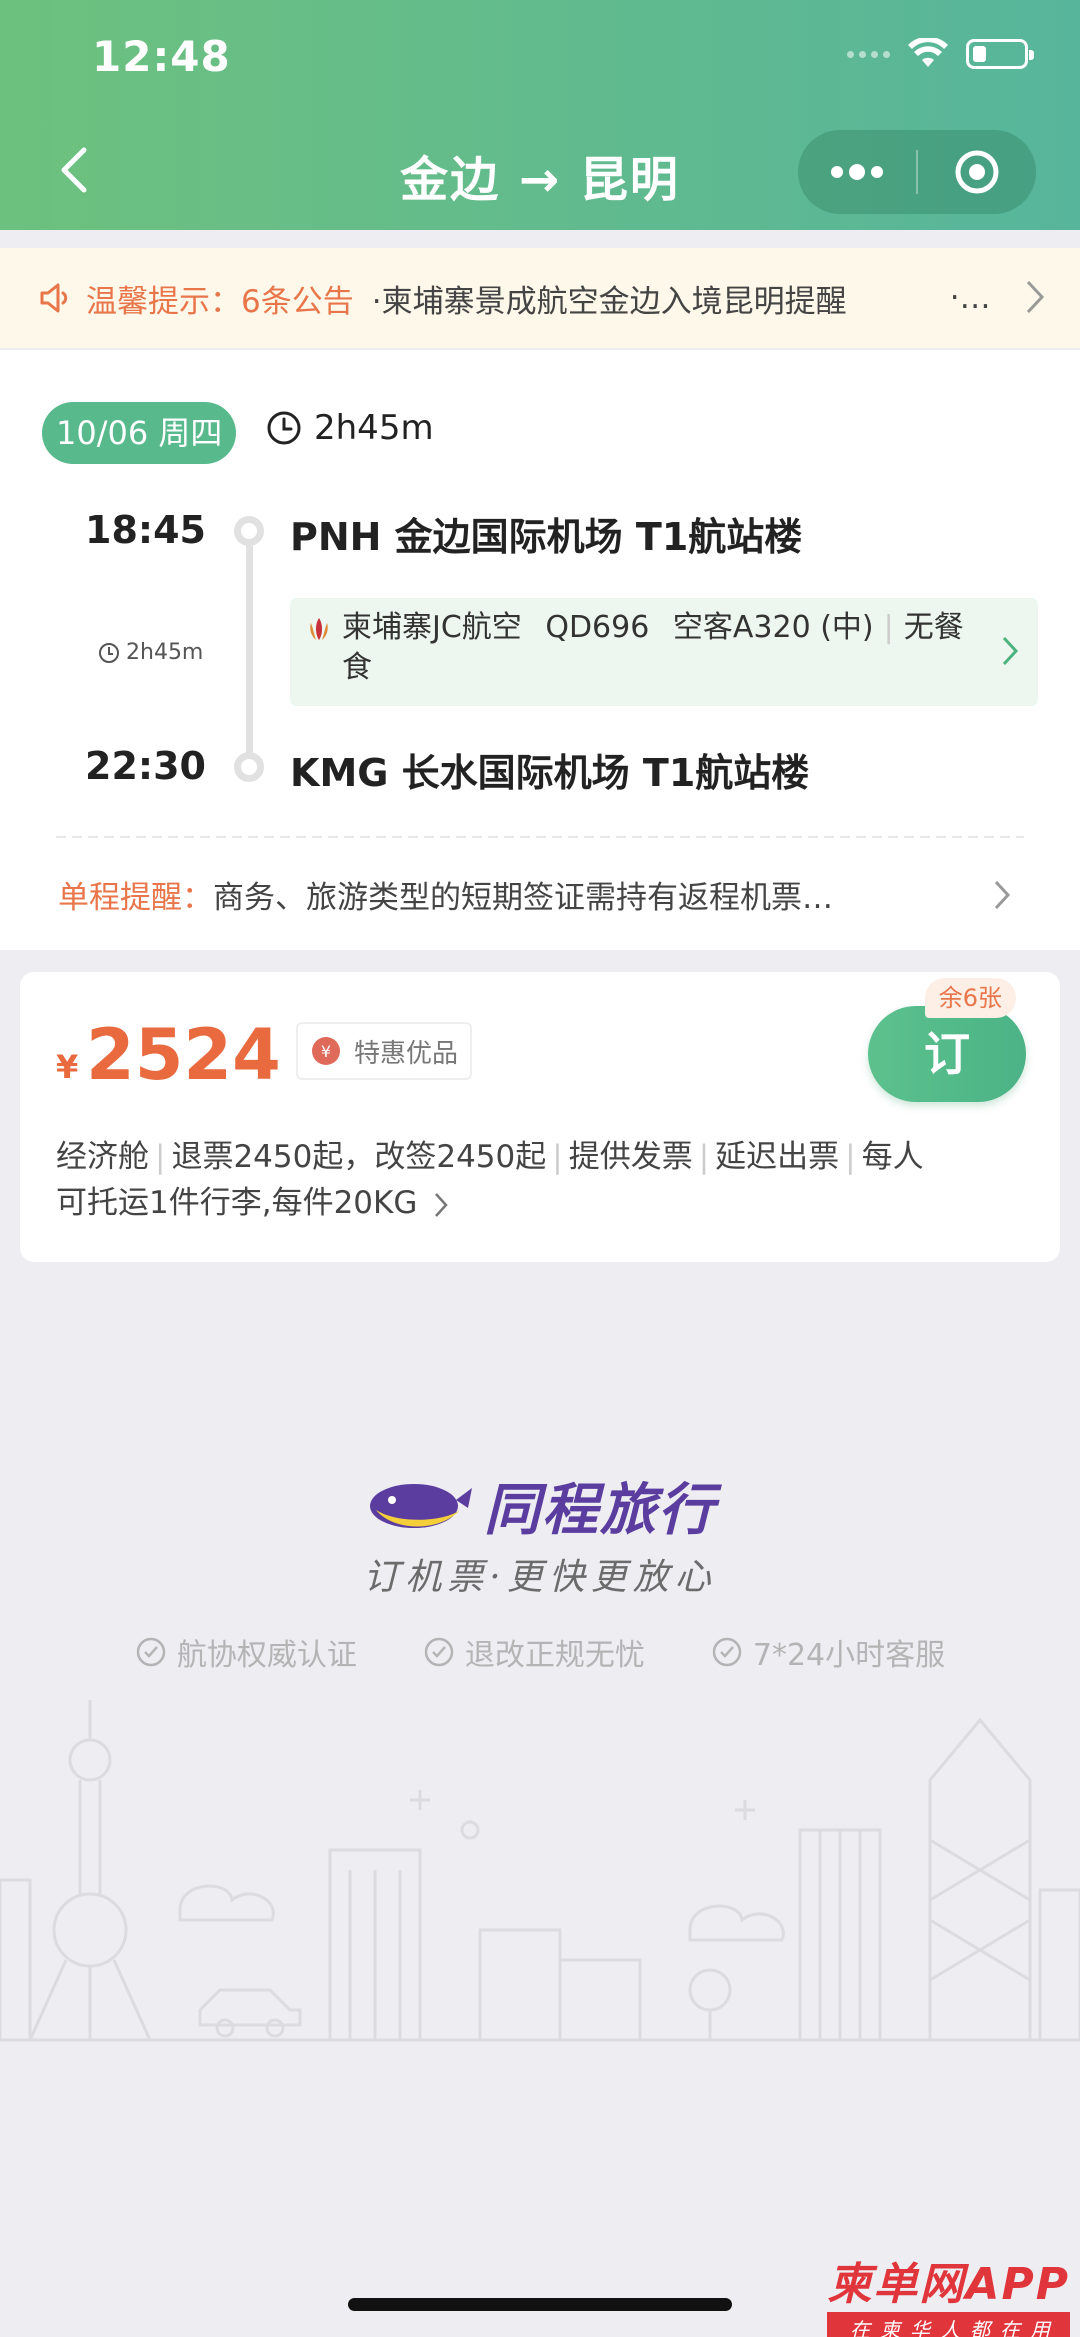 The width and height of the screenshot is (1080, 2337). Describe the element at coordinates (357, 667) in the screenshot. I see `meal-info-cont: 食` at that location.